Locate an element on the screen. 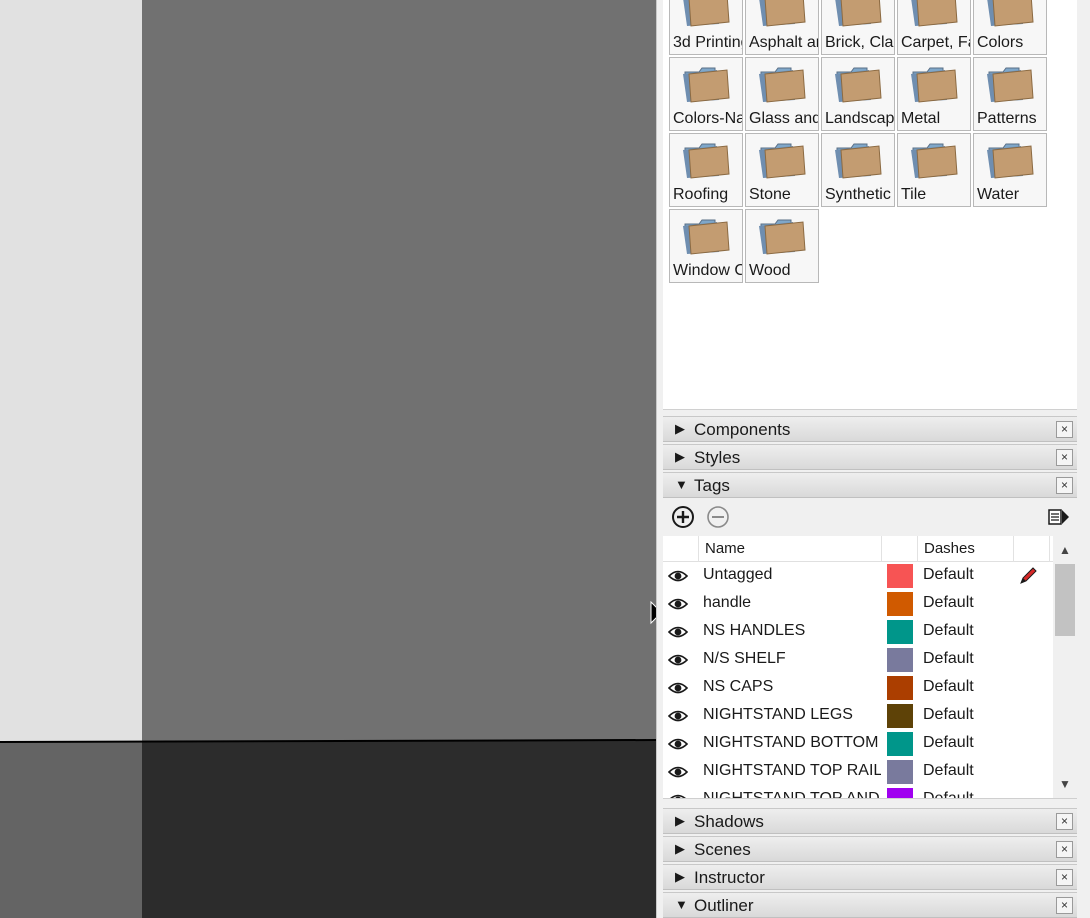 The height and width of the screenshot is (918, 1090). tag-row: Untagged Default is located at coordinates (858, 576).